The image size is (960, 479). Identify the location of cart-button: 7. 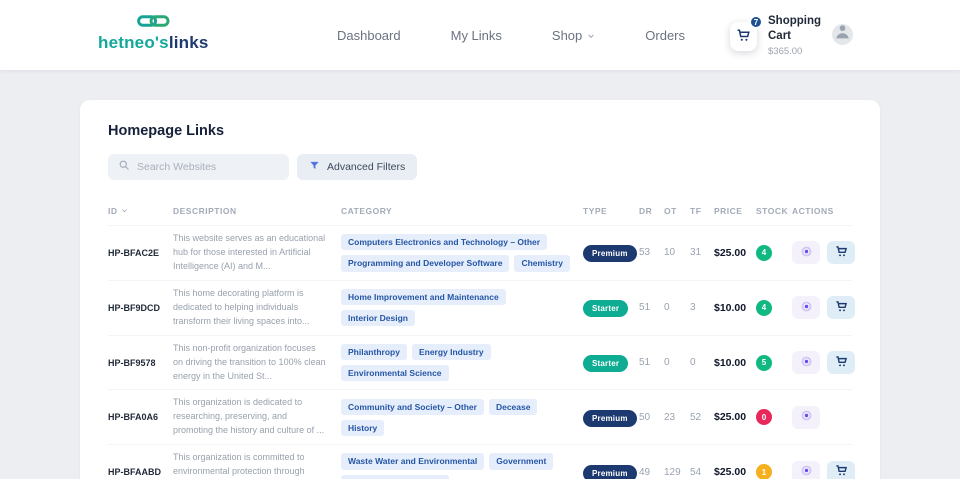
(746, 33).